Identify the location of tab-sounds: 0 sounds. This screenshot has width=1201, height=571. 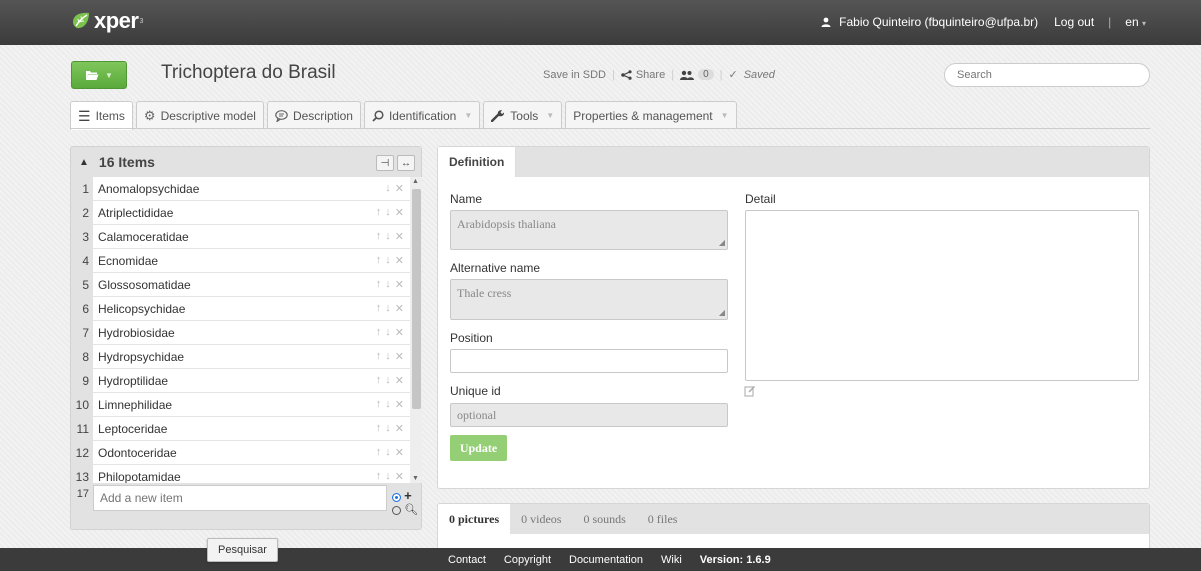
(604, 519).